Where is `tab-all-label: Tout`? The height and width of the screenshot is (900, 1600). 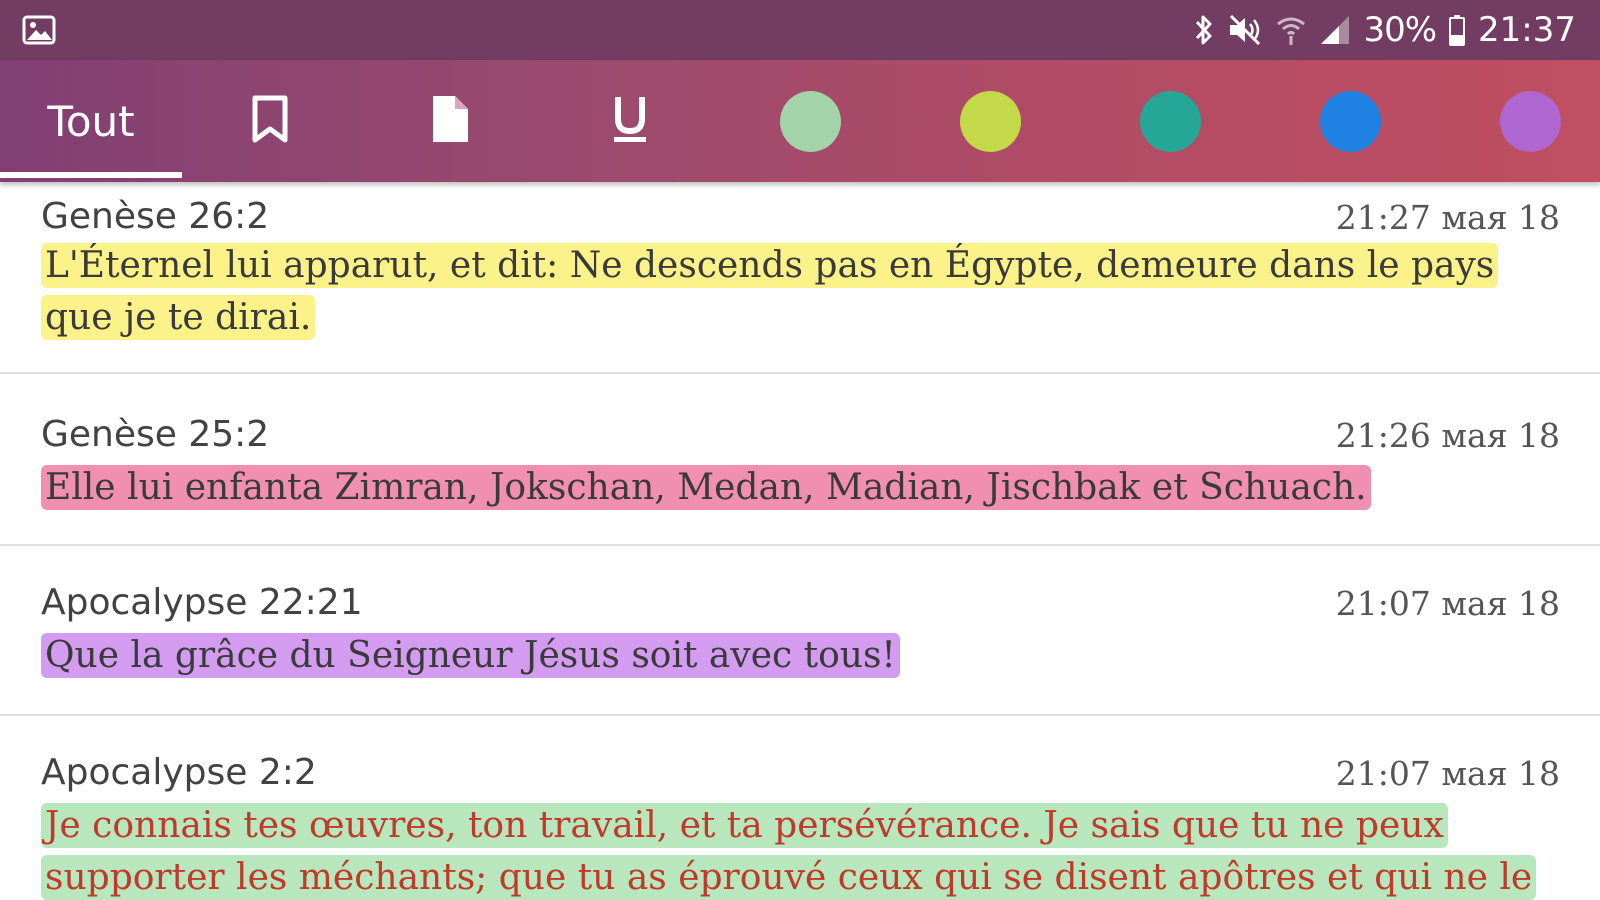
tab-all-label: Tout is located at coordinates (91, 121).